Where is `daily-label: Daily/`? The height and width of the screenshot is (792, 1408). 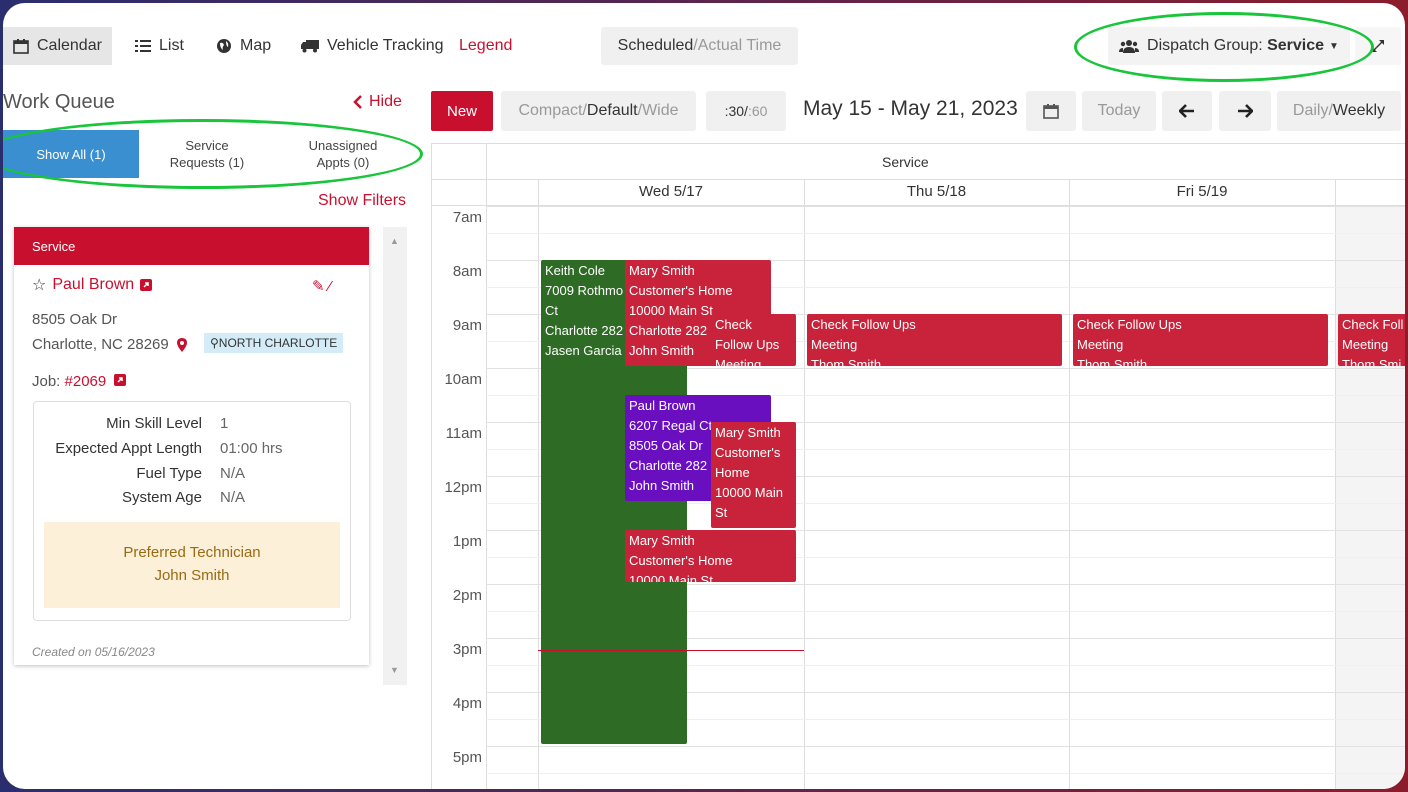 daily-label: Daily/ is located at coordinates (1312, 110).